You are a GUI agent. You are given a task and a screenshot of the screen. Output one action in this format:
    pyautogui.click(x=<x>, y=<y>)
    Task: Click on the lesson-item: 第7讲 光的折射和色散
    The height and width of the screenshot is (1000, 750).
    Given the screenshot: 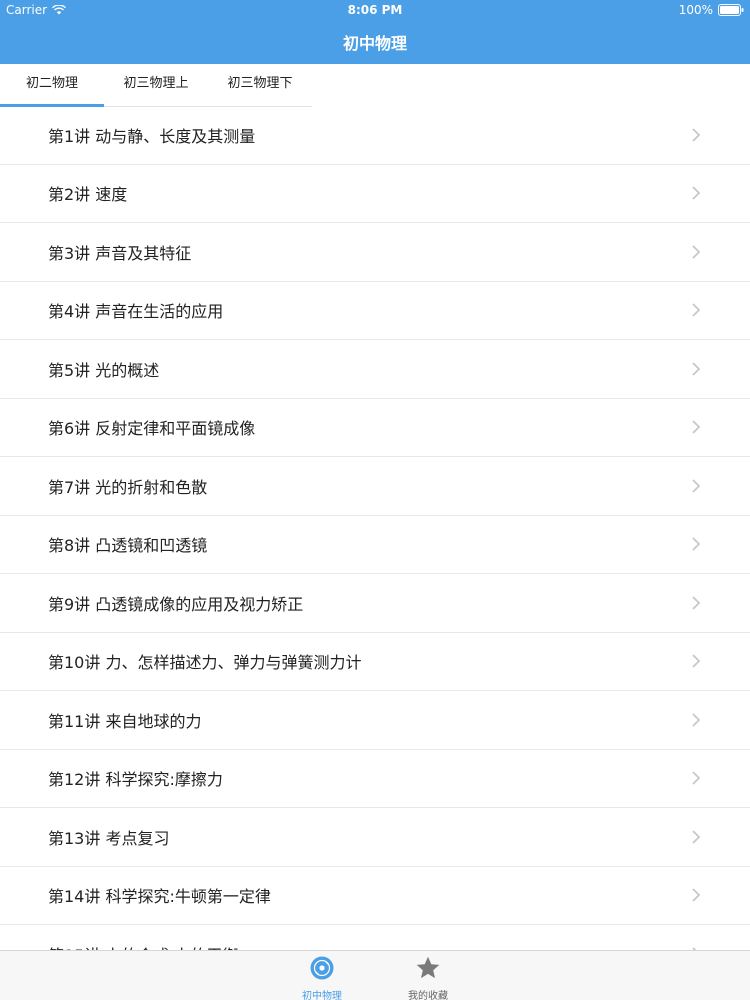 What is the action you would take?
    pyautogui.click(x=375, y=486)
    